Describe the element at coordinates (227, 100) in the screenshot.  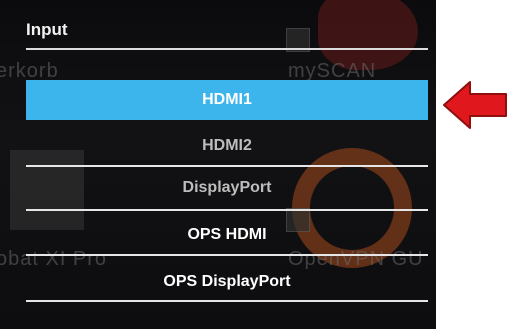
I see `menu-item-hdmi1: HDMI1` at that location.